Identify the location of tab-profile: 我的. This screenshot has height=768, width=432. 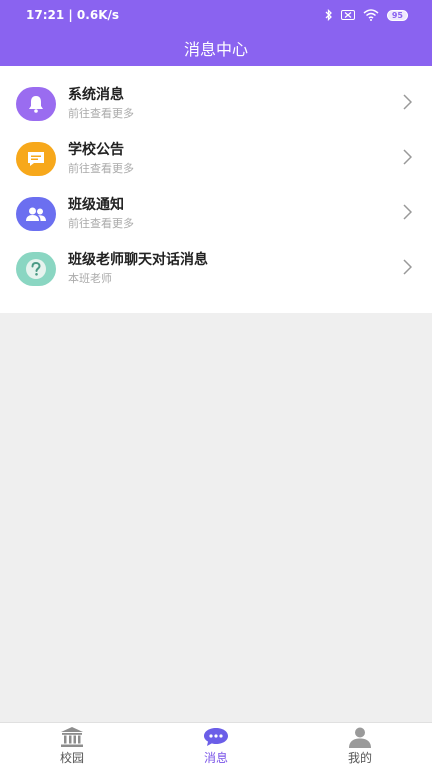
(360, 745).